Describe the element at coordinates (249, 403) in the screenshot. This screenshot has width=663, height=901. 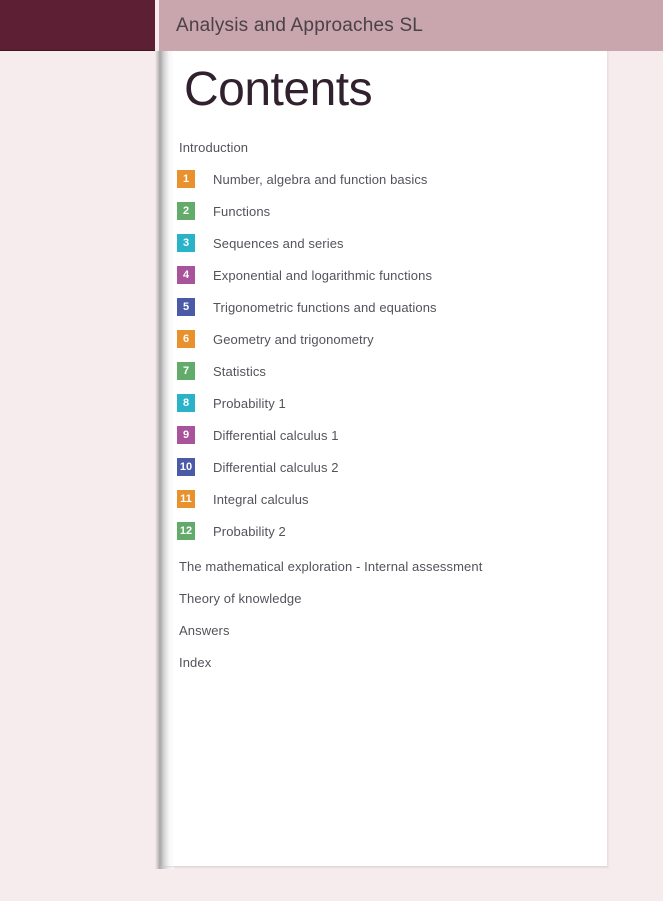
I see `toc-item-label: Probability 1` at that location.